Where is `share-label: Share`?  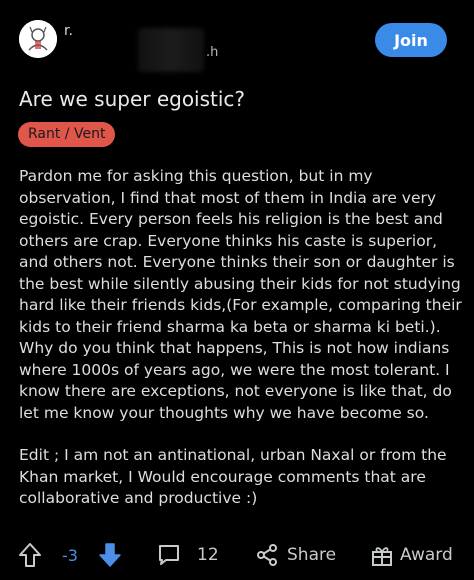 share-label: Share is located at coordinates (312, 555).